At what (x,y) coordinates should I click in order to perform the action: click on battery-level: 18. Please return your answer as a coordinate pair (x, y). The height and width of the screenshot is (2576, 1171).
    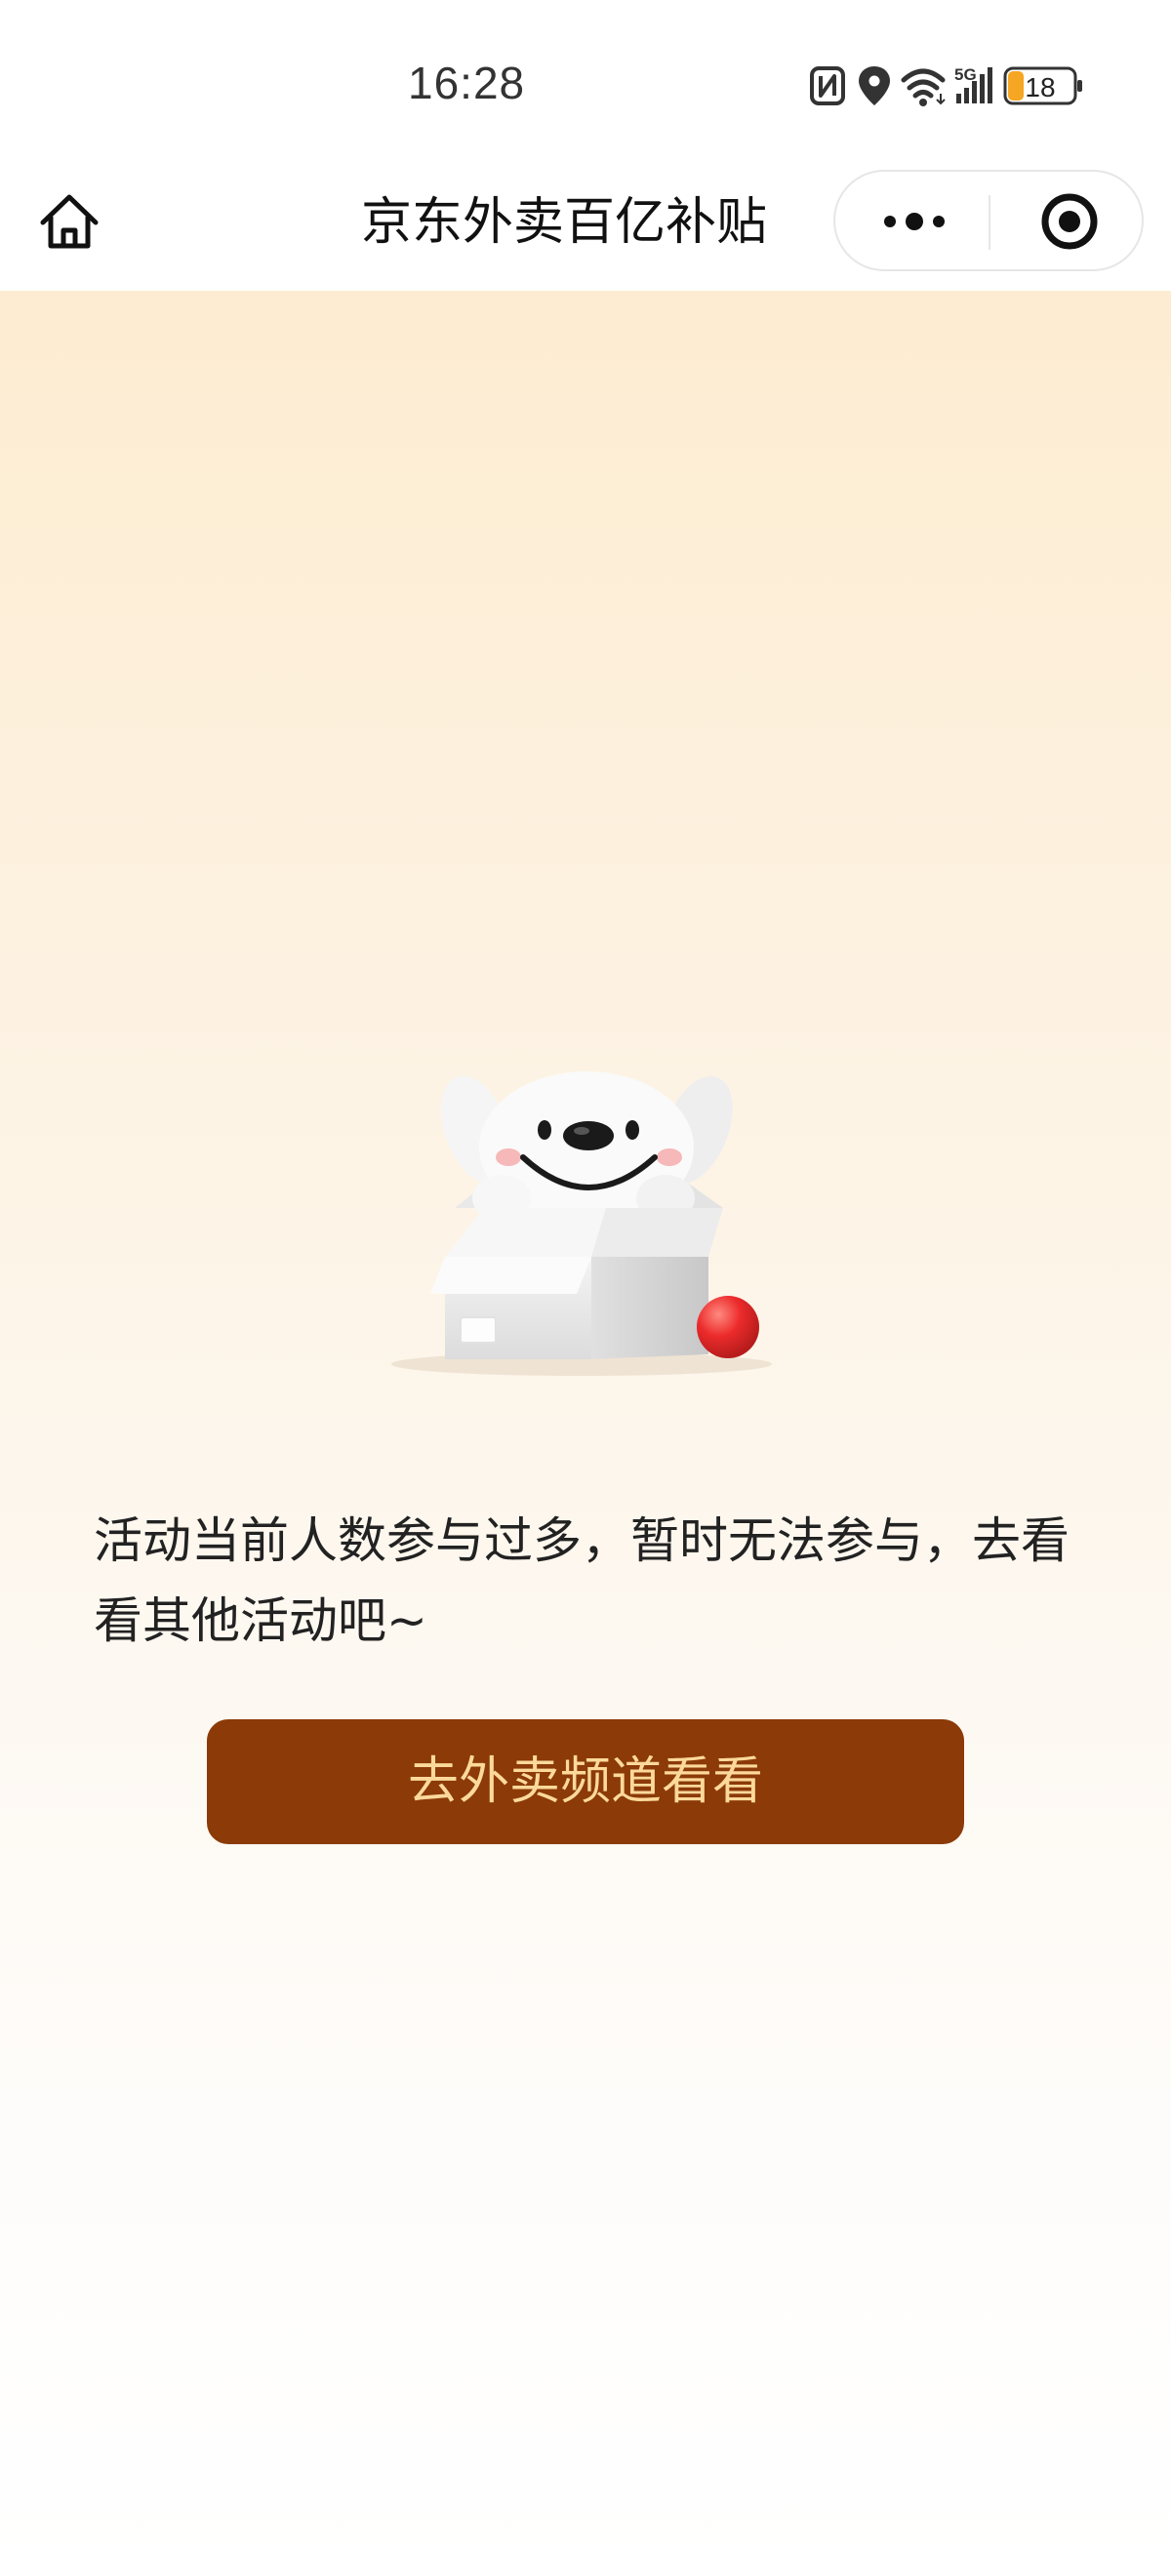
    Looking at the image, I should click on (1040, 87).